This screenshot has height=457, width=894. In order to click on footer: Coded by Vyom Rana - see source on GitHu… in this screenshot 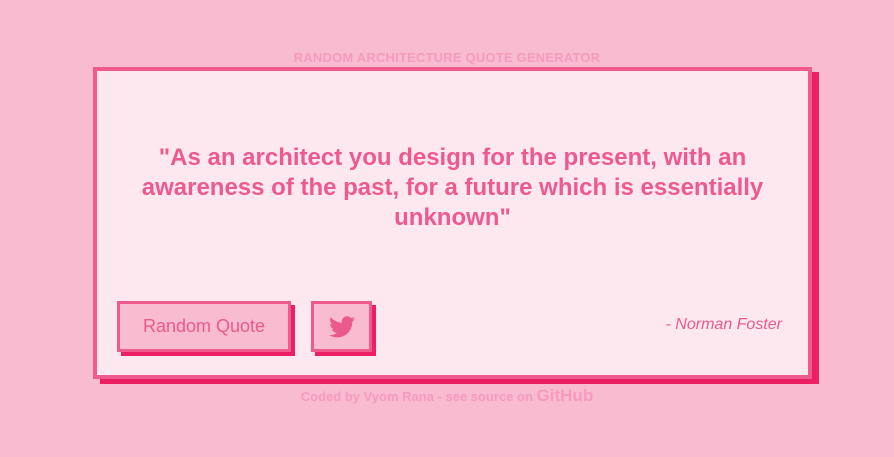, I will do `click(447, 396)`.